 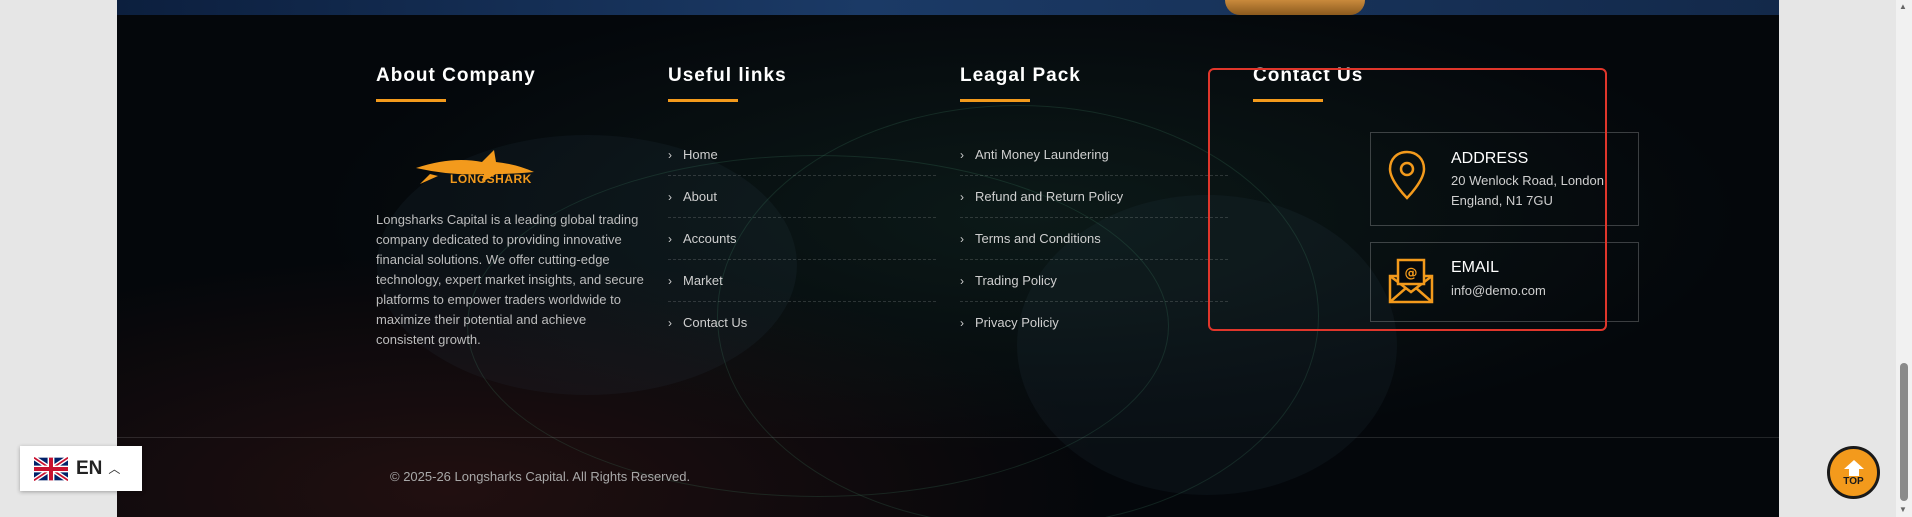 What do you see at coordinates (1016, 280) in the screenshot?
I see `link-label: Trading Policy` at bounding box center [1016, 280].